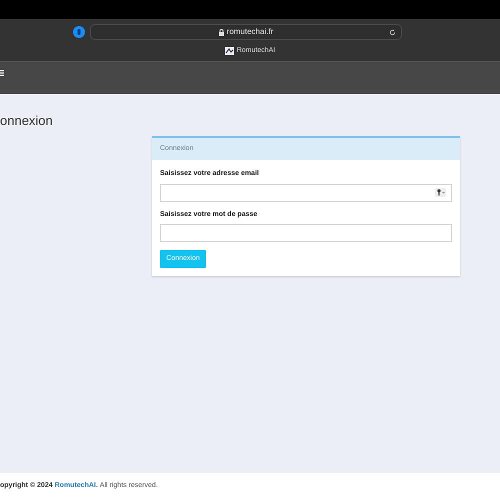 The image size is (500, 500). What do you see at coordinates (221, 32) in the screenshot?
I see `lock-icon` at bounding box center [221, 32].